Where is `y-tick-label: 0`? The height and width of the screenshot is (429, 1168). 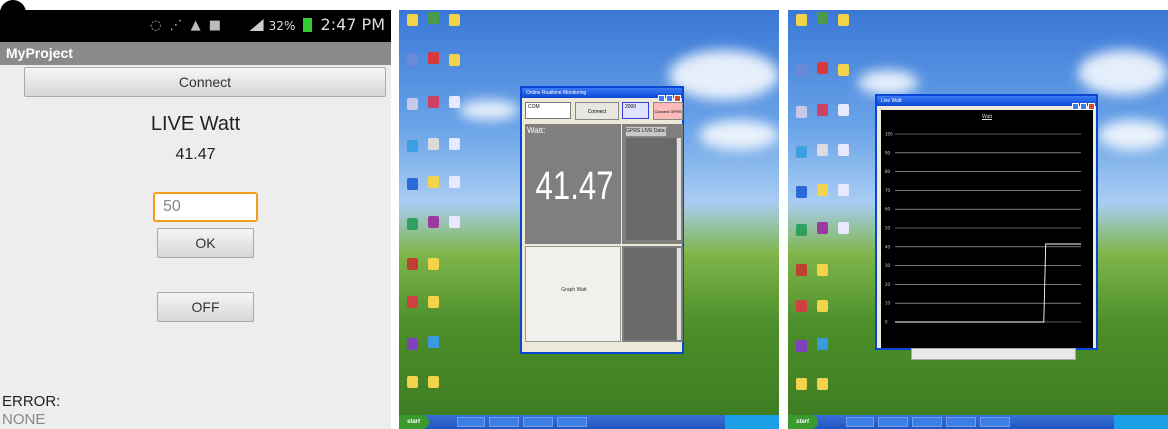 y-tick-label: 0 is located at coordinates (886, 322).